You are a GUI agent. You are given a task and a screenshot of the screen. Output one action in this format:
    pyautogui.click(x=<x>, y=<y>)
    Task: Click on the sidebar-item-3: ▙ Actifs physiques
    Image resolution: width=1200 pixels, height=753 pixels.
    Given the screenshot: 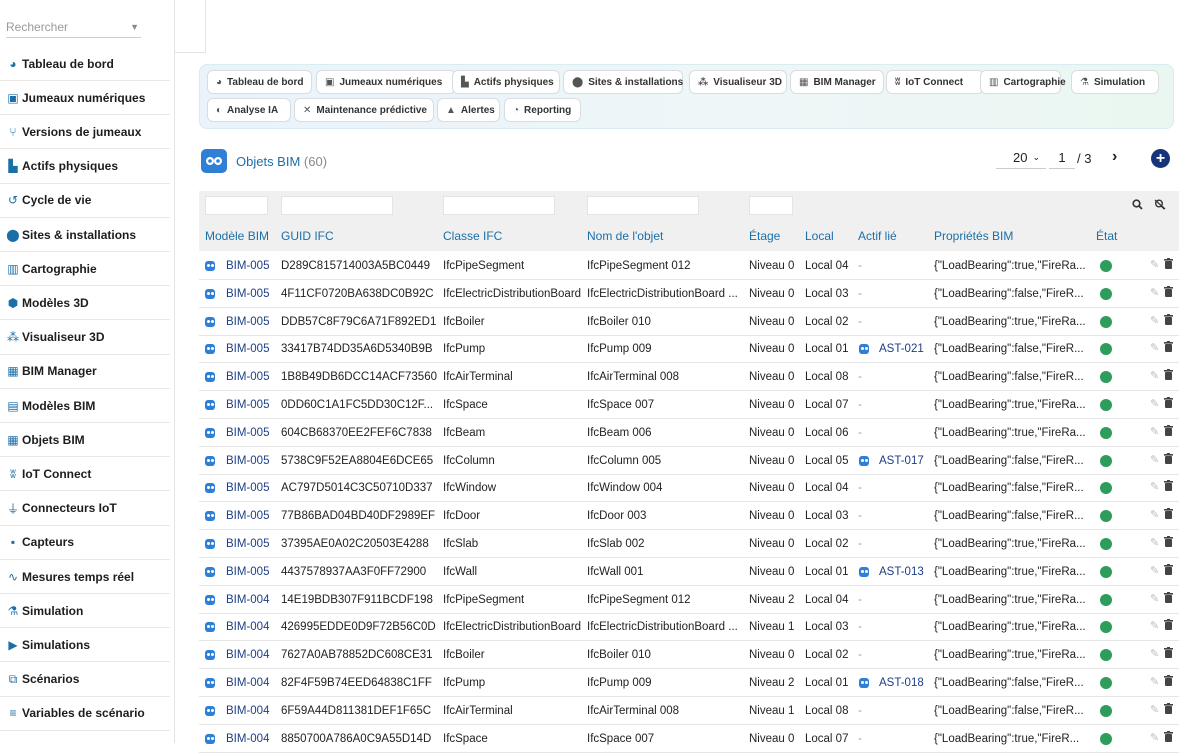 What is the action you would take?
    pyautogui.click(x=85, y=167)
    